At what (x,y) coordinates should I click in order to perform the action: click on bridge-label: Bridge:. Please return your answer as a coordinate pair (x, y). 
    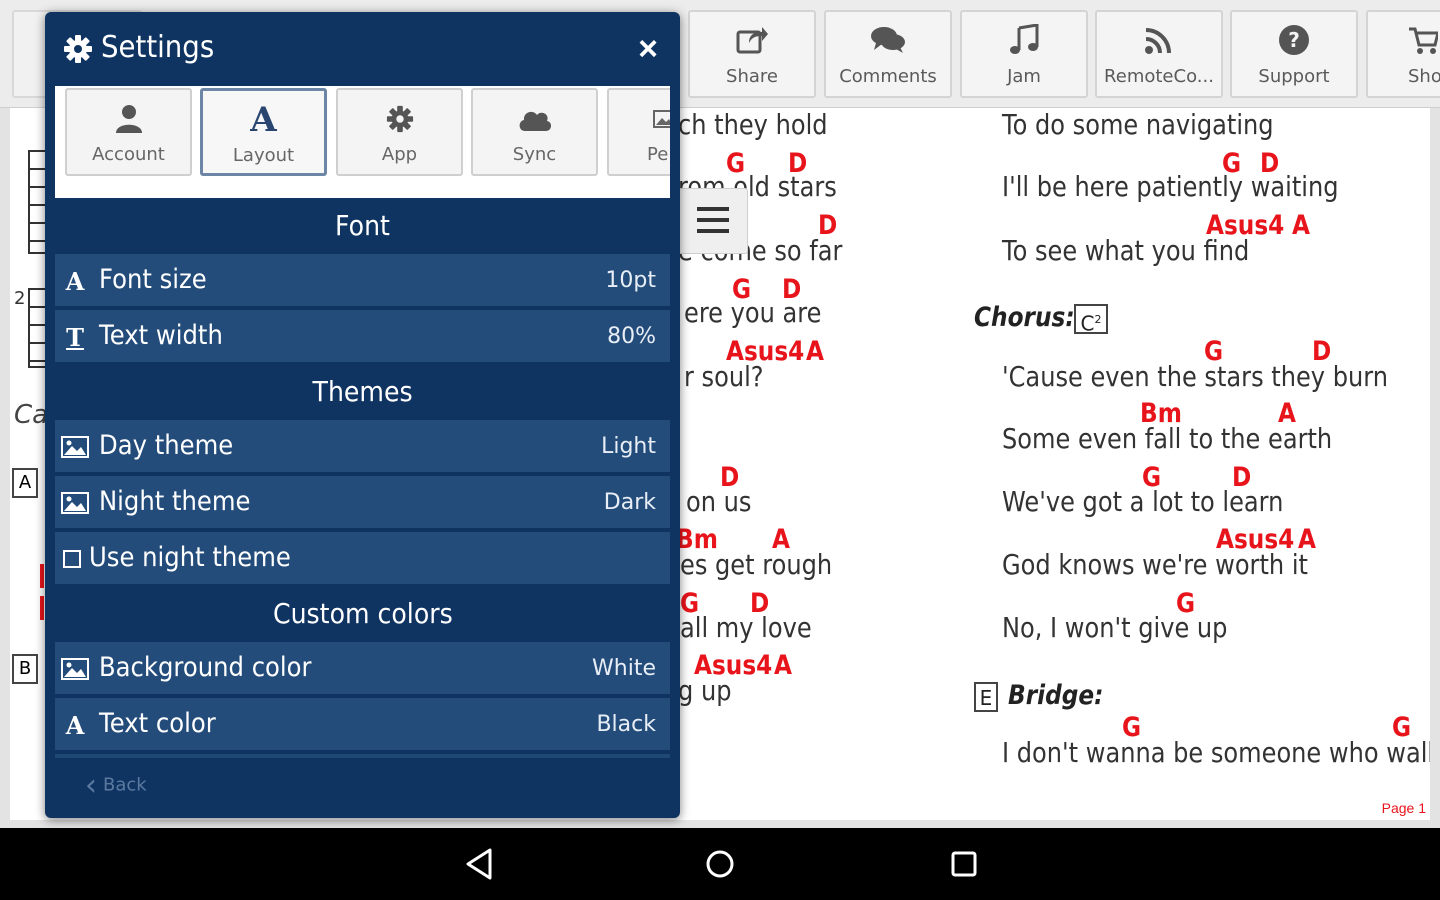
    Looking at the image, I should click on (1056, 695).